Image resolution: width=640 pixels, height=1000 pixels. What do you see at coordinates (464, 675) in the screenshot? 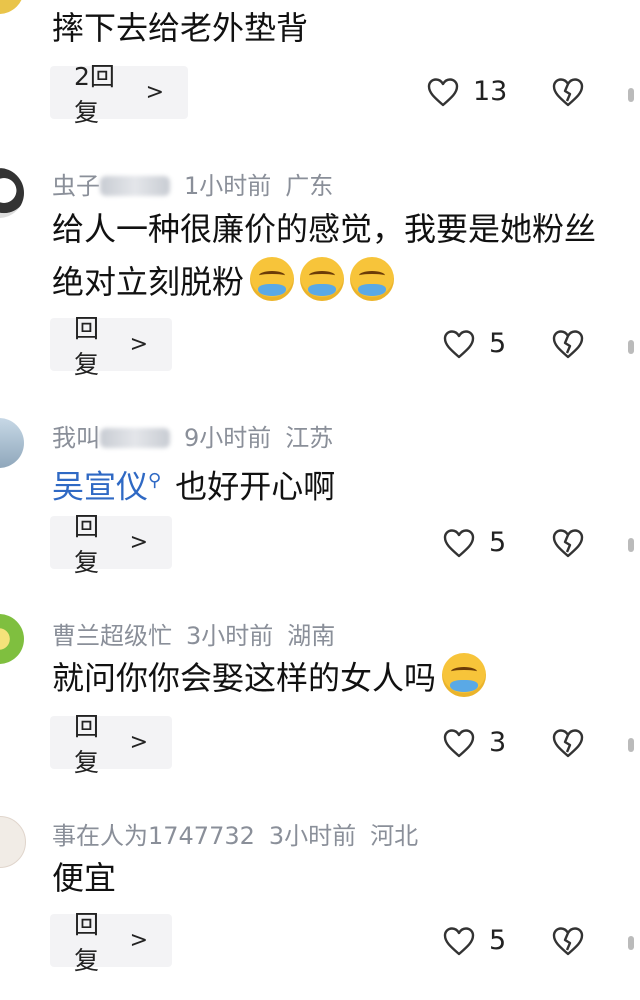
I see `crying-laughing-emoji-icon` at bounding box center [464, 675].